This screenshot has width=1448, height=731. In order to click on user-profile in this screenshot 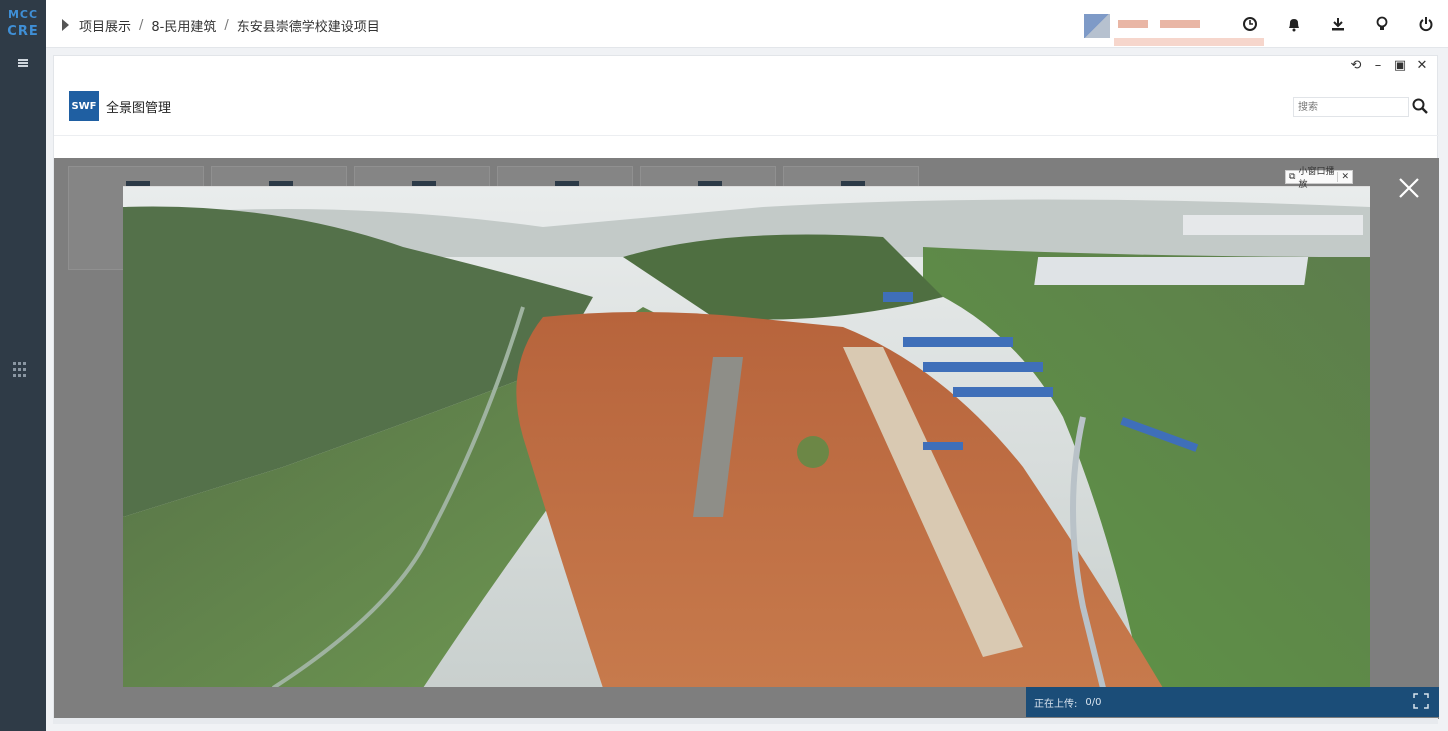, I will do `click(1174, 28)`.